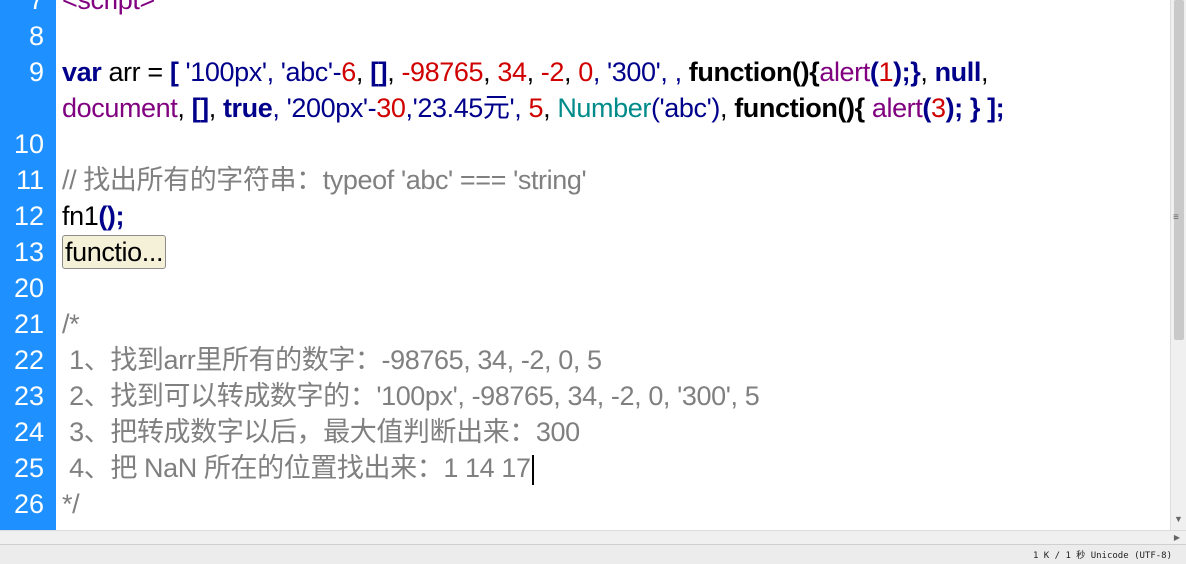 Image resolution: width=1186 pixels, height=564 pixels. What do you see at coordinates (28, 288) in the screenshot?
I see `line-number: 20` at bounding box center [28, 288].